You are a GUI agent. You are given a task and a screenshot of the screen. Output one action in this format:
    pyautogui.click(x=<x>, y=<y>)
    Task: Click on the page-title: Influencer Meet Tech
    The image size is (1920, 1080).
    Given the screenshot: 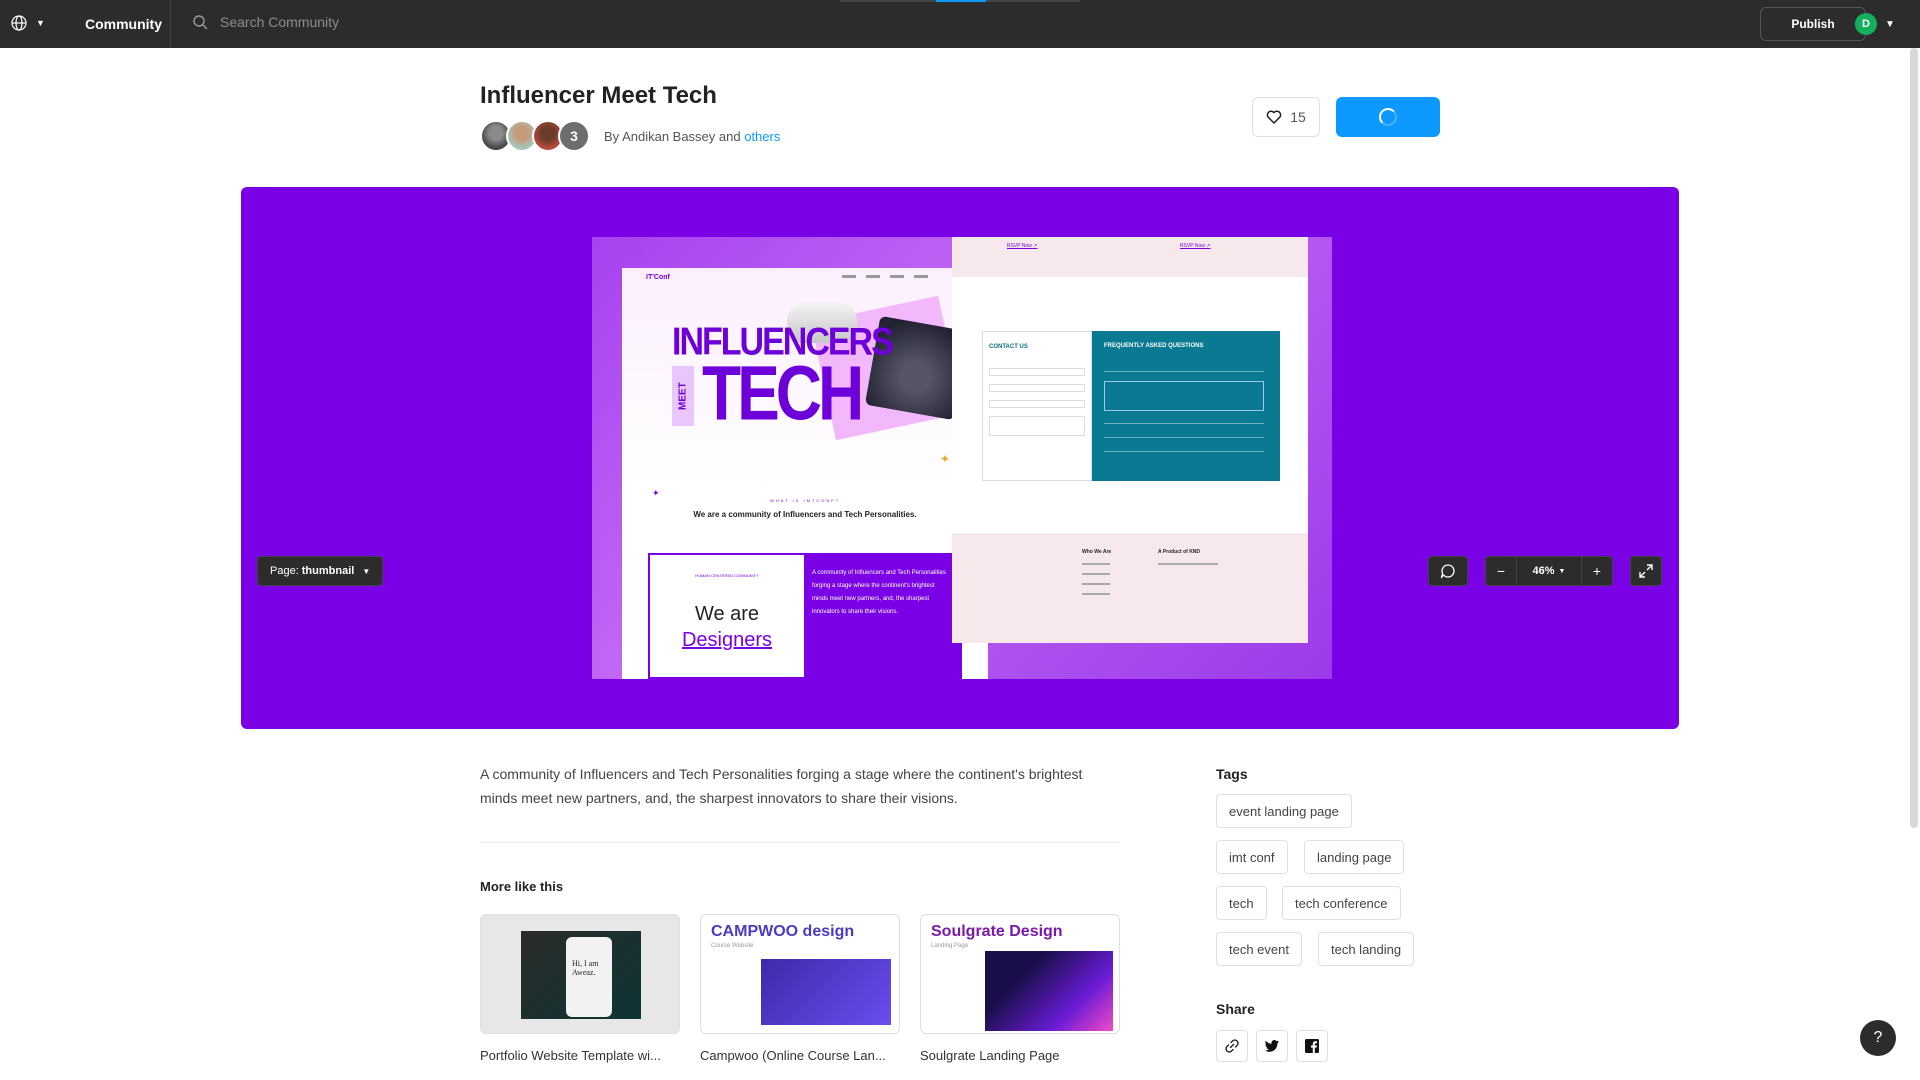 What is the action you would take?
    pyautogui.click(x=598, y=95)
    